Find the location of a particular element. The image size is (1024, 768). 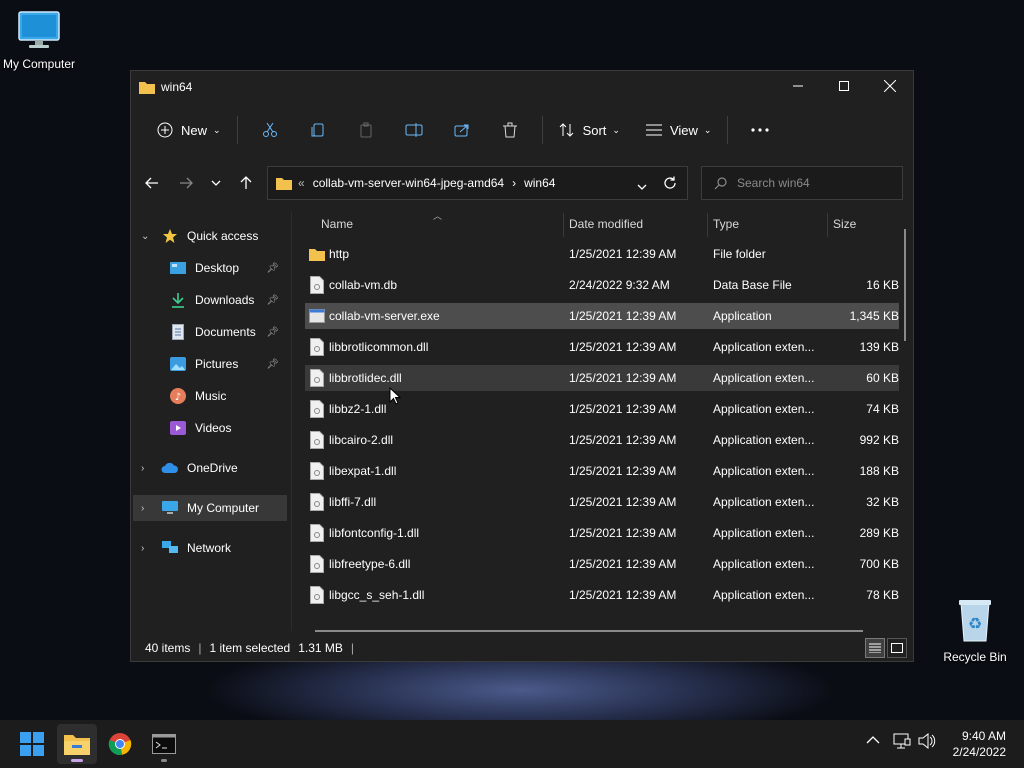

breadcrumb-item: win64 is located at coordinates (539, 183).